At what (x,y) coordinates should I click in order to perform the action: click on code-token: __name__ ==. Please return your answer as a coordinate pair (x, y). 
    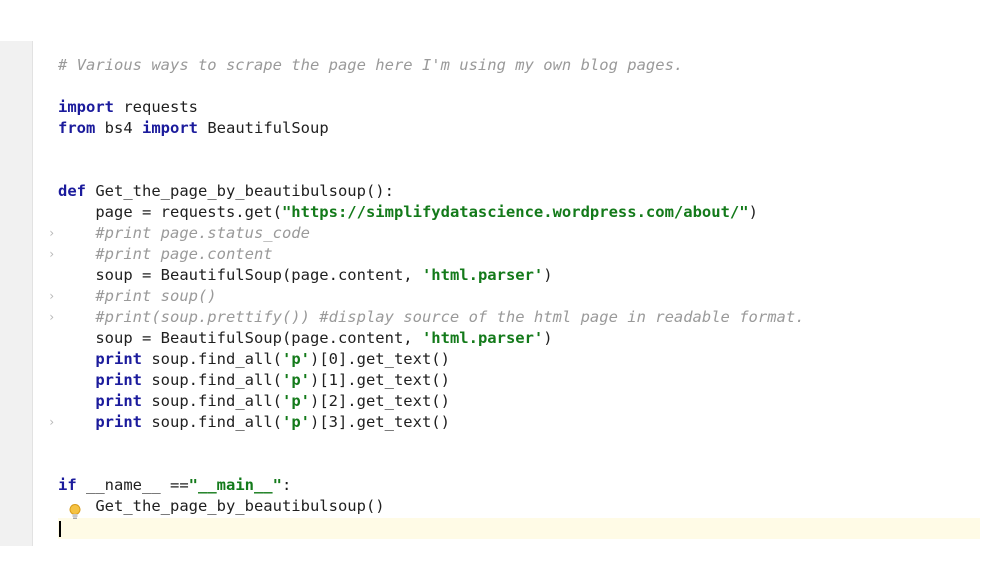
    Looking at the image, I should click on (132, 485).